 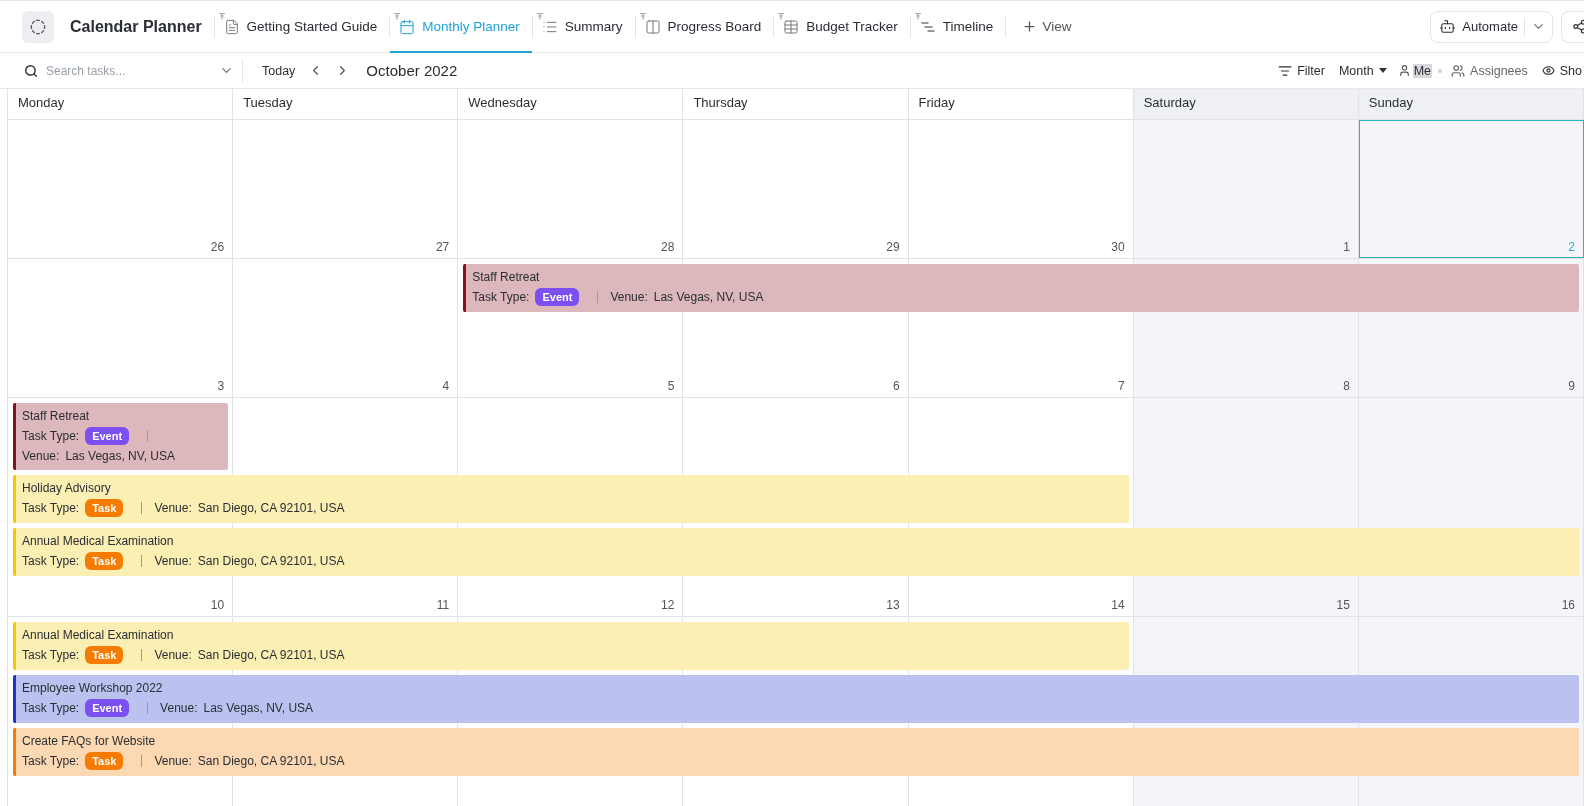 What do you see at coordinates (842, 26) in the screenshot?
I see `view-tab: Budget Tracker` at bounding box center [842, 26].